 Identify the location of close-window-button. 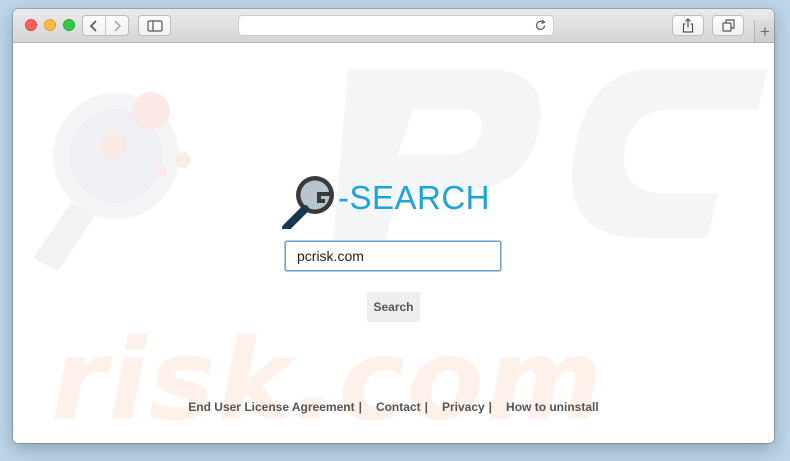
(31, 25).